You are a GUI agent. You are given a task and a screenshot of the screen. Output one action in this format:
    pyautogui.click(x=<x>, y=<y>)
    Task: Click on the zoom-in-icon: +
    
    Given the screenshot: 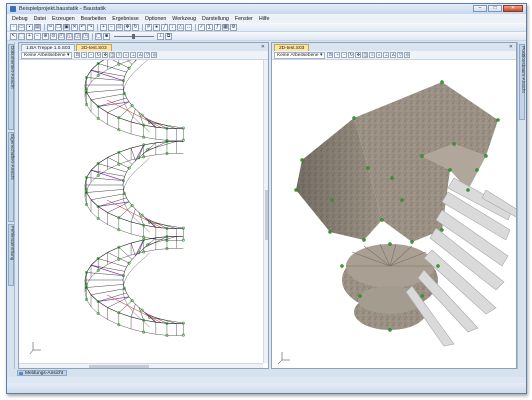 What is the action you would take?
    pyautogui.click(x=103, y=27)
    